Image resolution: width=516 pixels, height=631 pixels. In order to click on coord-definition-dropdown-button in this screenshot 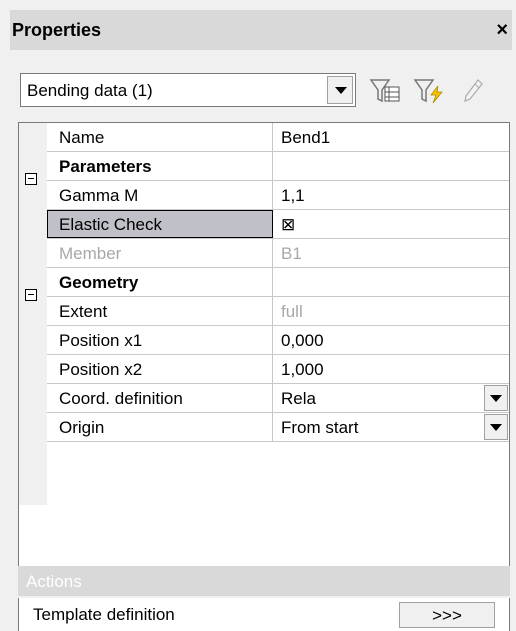, I will do `click(496, 398)`.